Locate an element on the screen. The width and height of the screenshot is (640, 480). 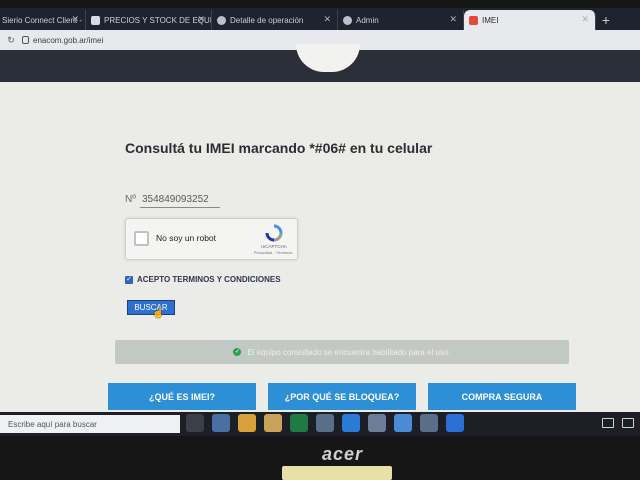
recaptcha-links: Privacidad - Términos is located at coordinates (273, 252).